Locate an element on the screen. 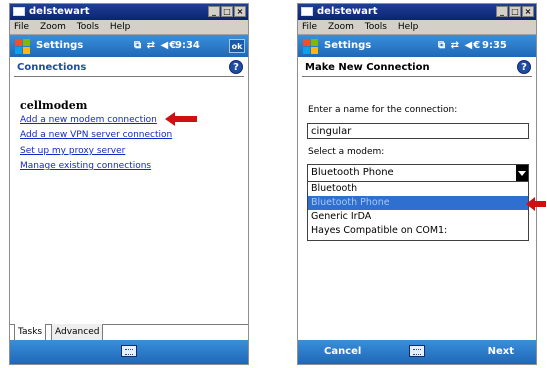  section-heading: cellmodem is located at coordinates (54, 105).